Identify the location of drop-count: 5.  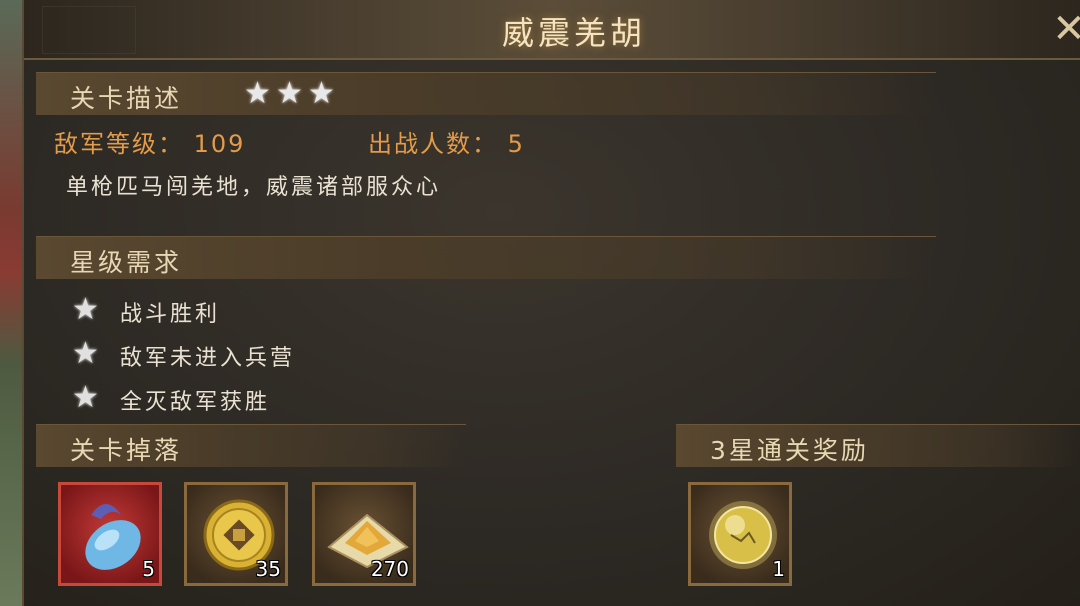
(148, 569).